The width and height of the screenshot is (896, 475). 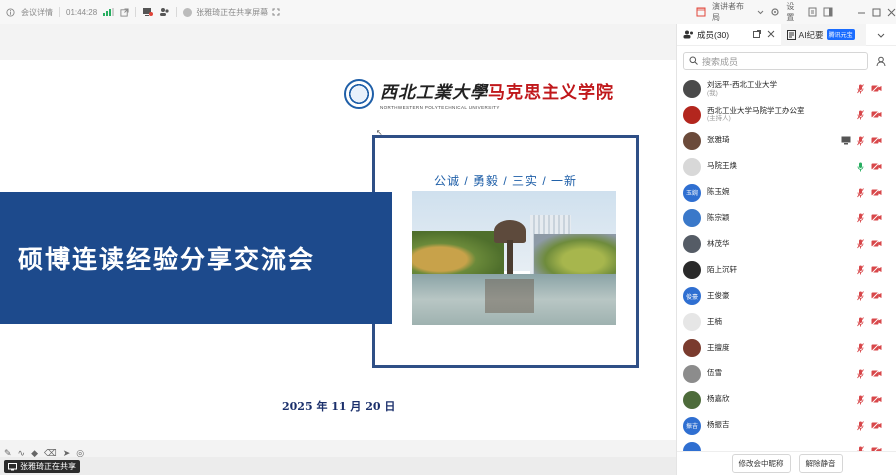 I want to click on elapsed-time: 01:44:28, so click(x=82, y=12).